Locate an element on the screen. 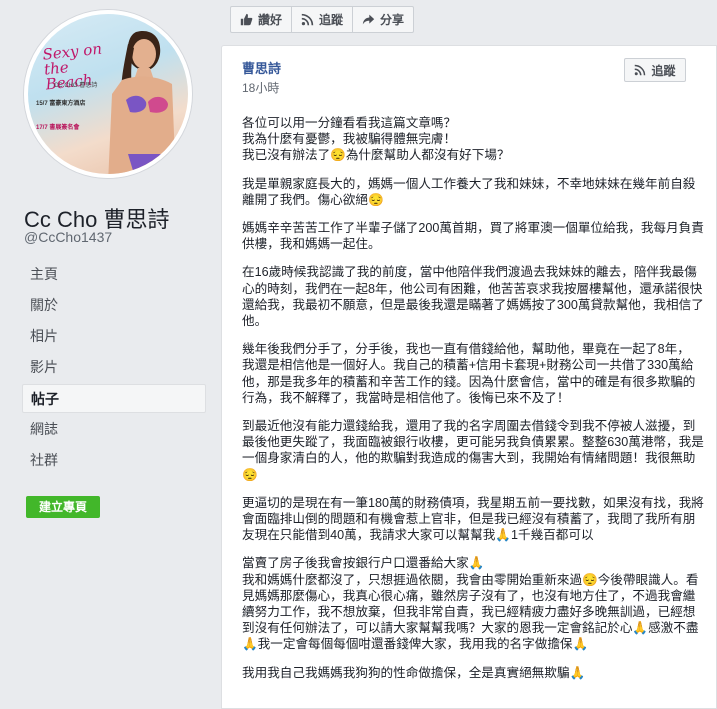 This screenshot has width=717, height=709. nav-item-community: 社群 is located at coordinates (114, 460).